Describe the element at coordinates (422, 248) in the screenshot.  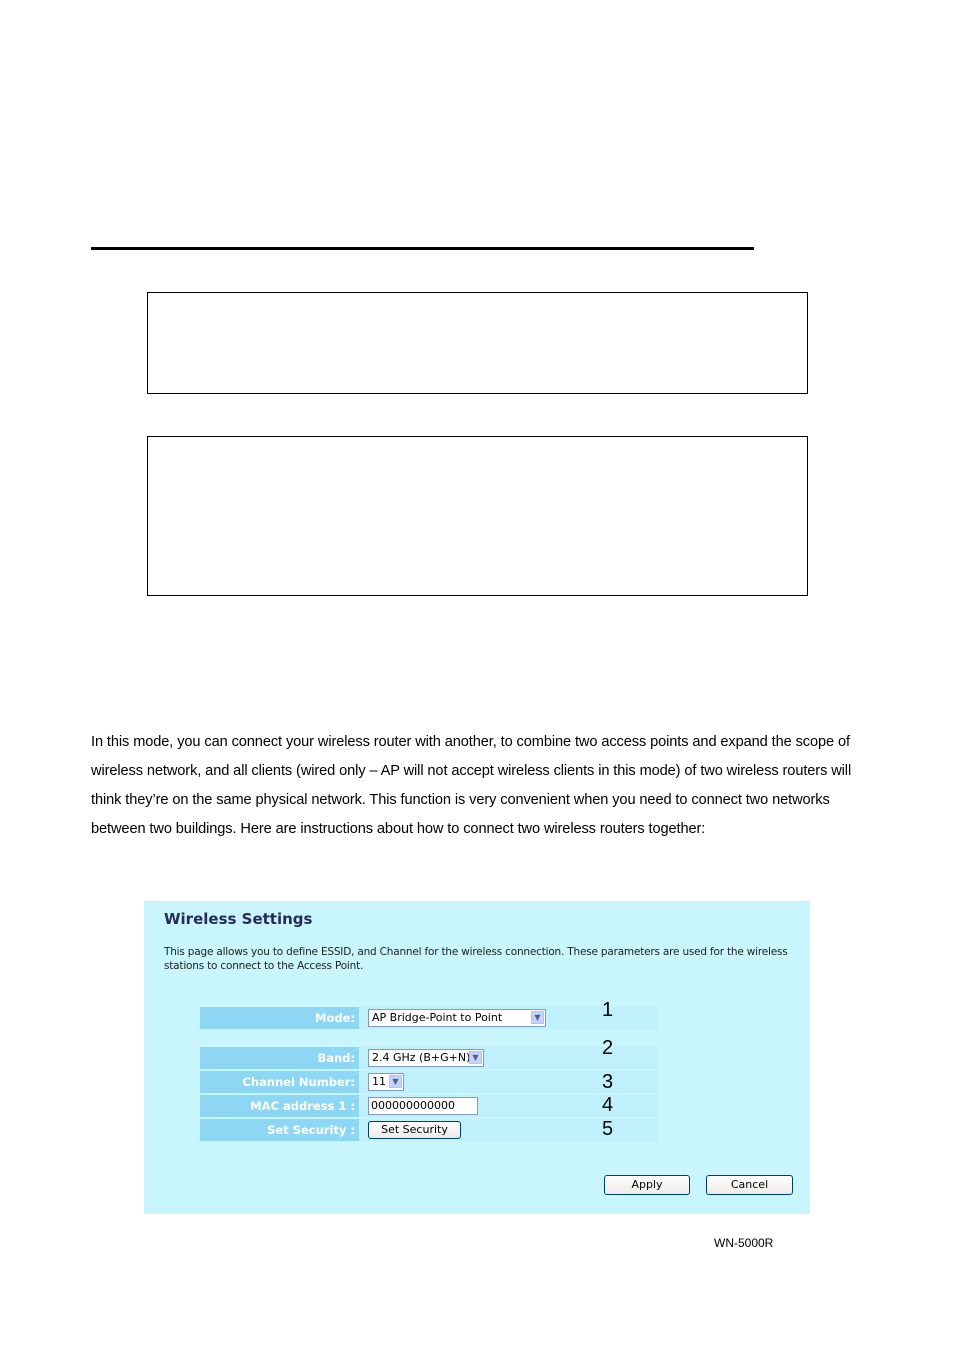
I see `section-rule` at that location.